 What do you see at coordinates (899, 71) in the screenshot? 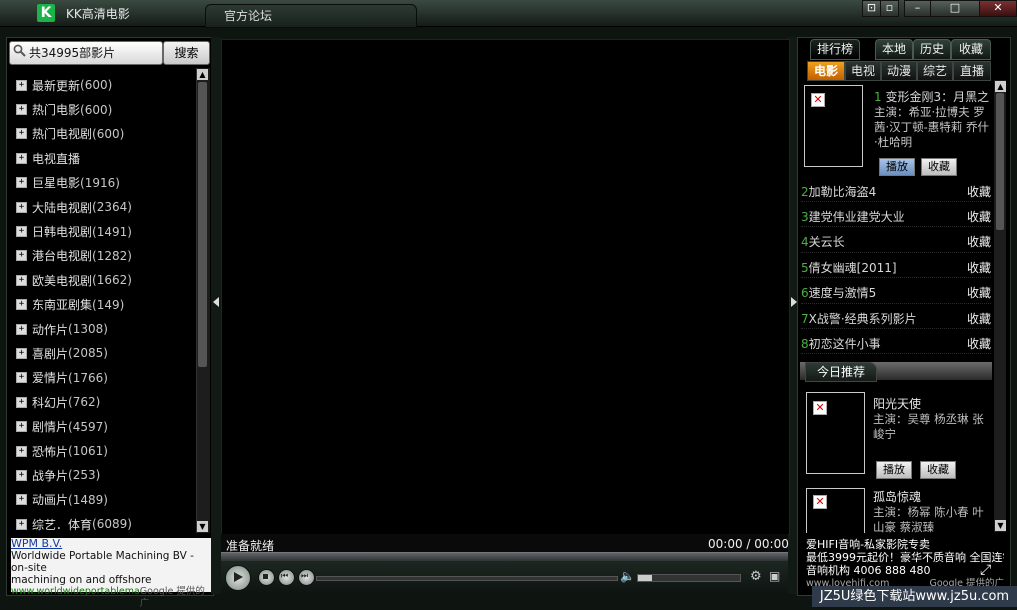
I see `subtab-anime: 动漫` at bounding box center [899, 71].